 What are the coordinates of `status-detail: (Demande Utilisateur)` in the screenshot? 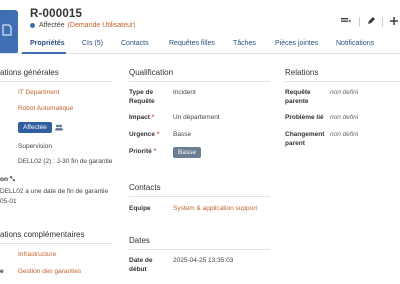 It's located at (101, 25).